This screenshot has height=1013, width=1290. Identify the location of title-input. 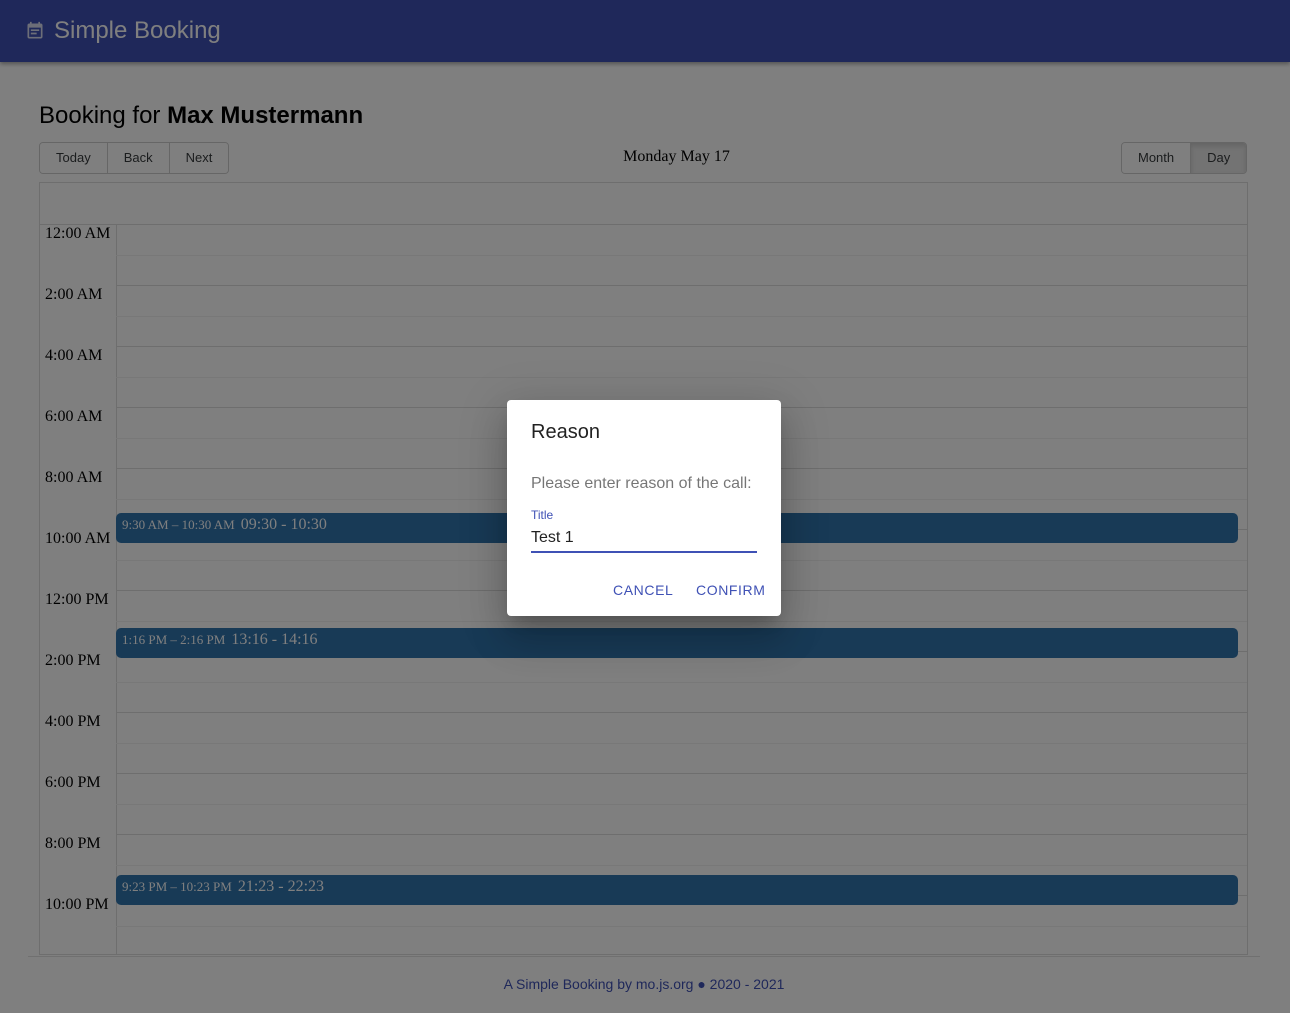
(644, 539).